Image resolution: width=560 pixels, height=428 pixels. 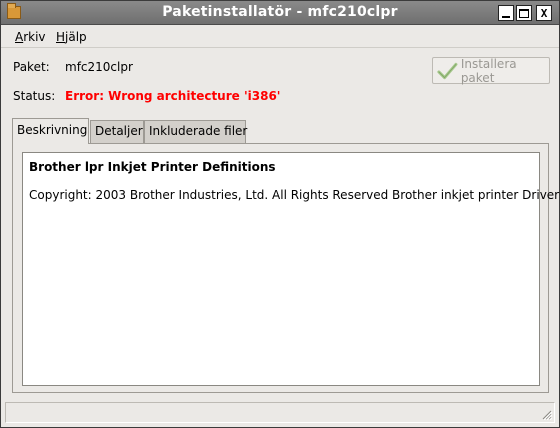 I want to click on close-button: X, so click(x=544, y=13).